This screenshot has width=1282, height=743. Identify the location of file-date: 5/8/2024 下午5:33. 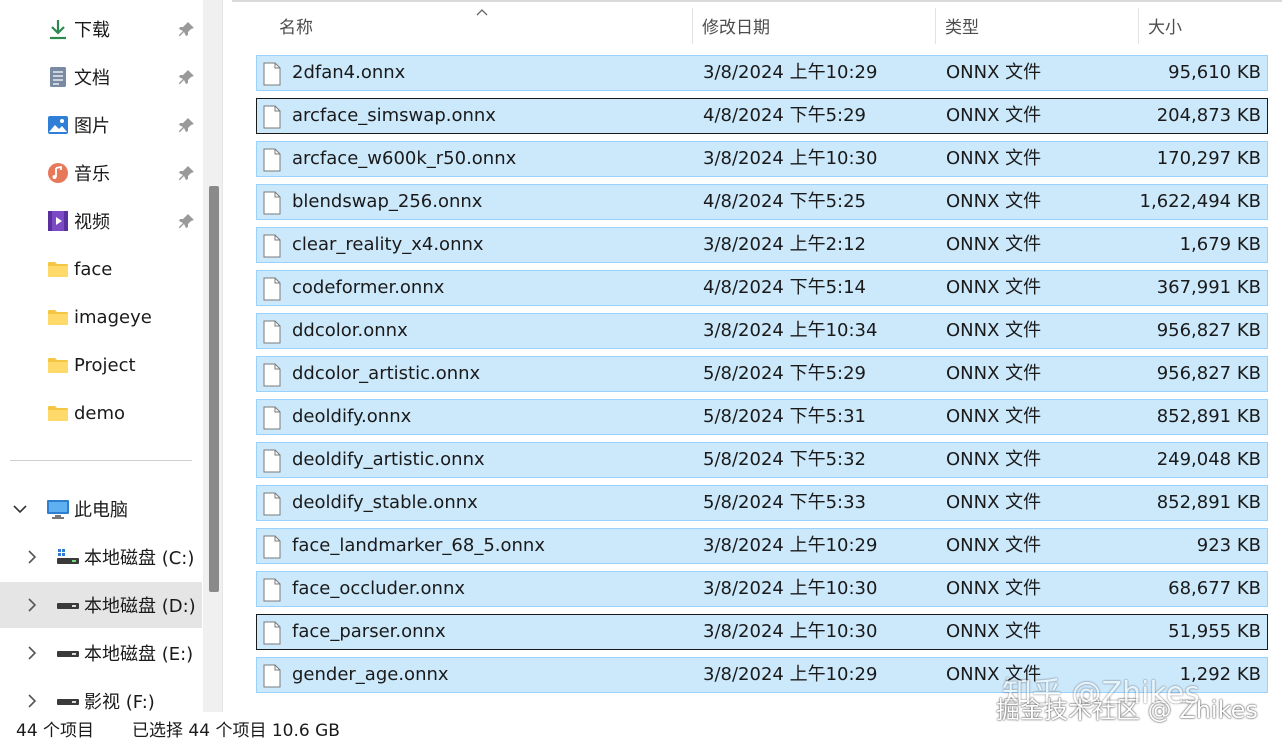
(784, 502).